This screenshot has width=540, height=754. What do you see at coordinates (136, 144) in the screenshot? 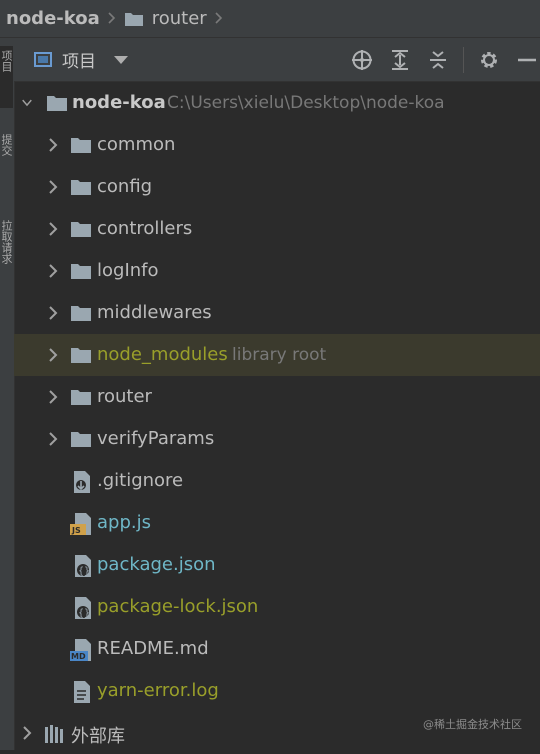
I see `tree-folder-label: common` at bounding box center [136, 144].